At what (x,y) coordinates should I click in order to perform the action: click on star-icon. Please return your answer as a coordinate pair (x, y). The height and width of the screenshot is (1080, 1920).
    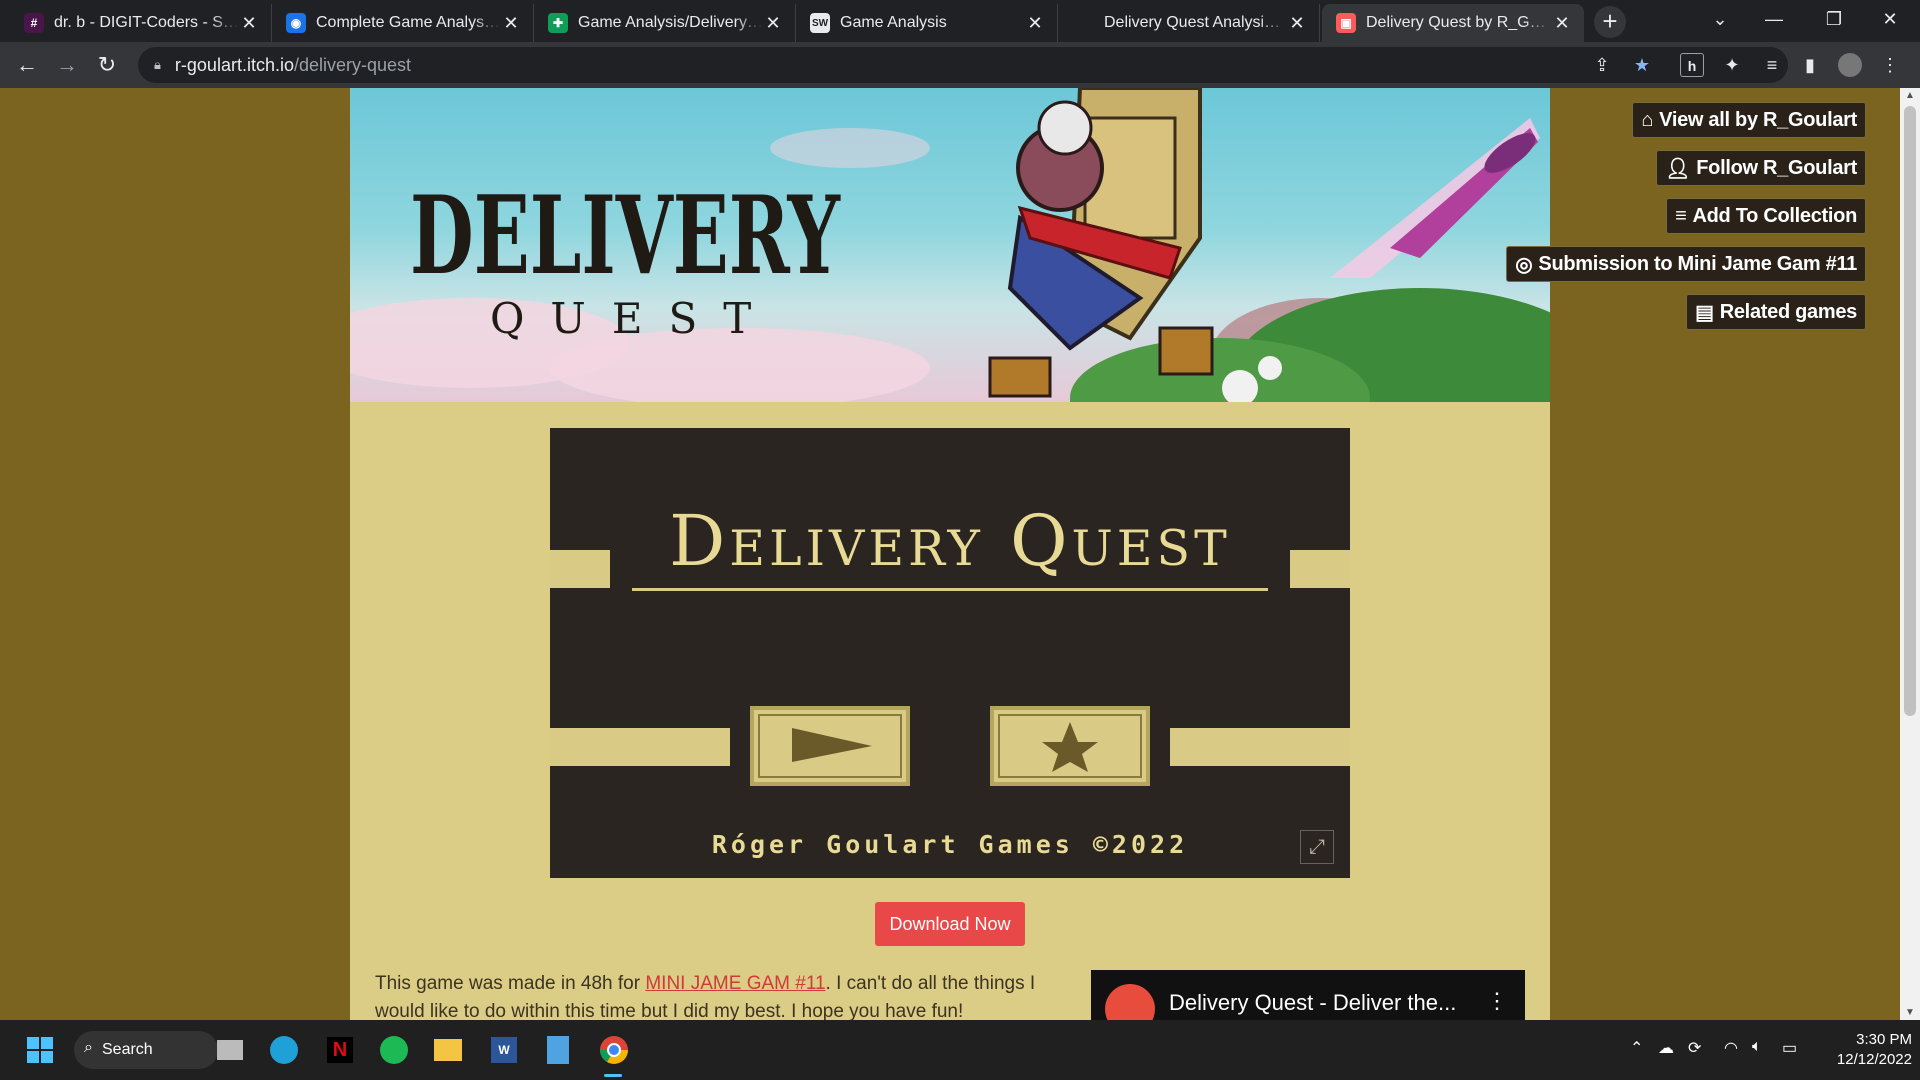
    Looking at the image, I should click on (1070, 747).